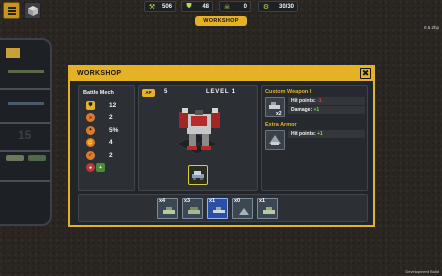 The width and height of the screenshot is (442, 276). Describe the element at coordinates (106, 118) in the screenshot. I see `stat-row: » 2` at that location.